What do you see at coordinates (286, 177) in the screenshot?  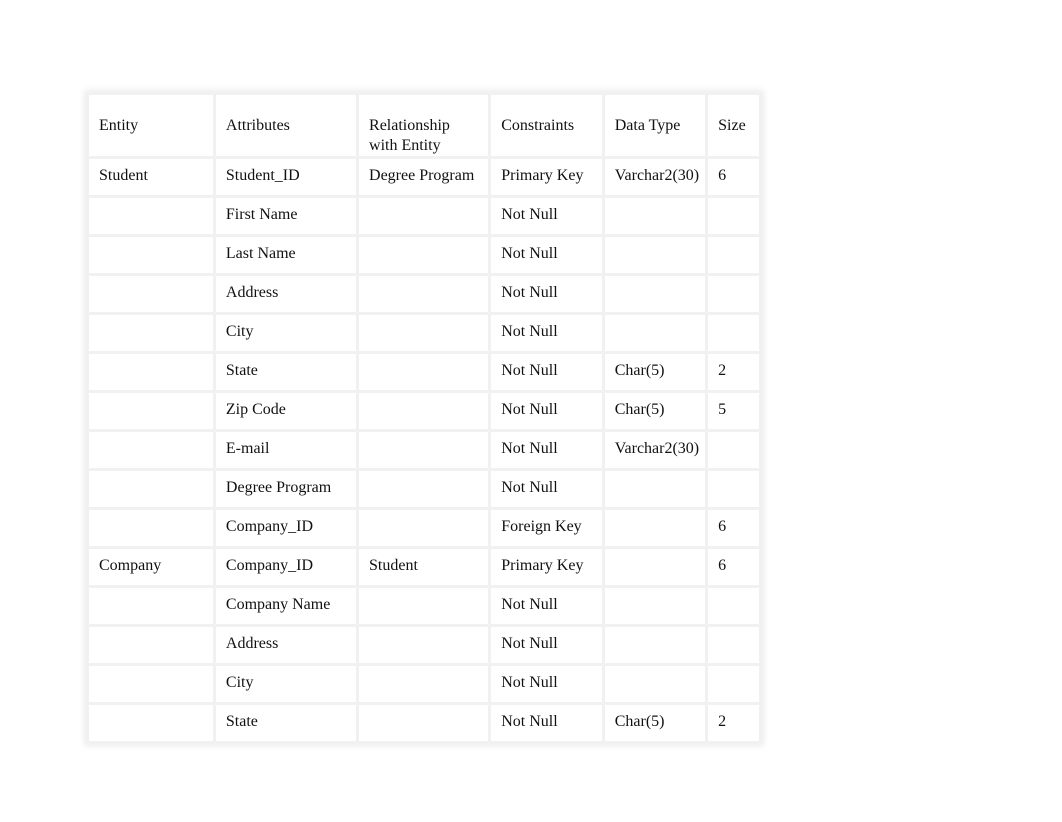 I see `cell-attribute: Student_ID` at bounding box center [286, 177].